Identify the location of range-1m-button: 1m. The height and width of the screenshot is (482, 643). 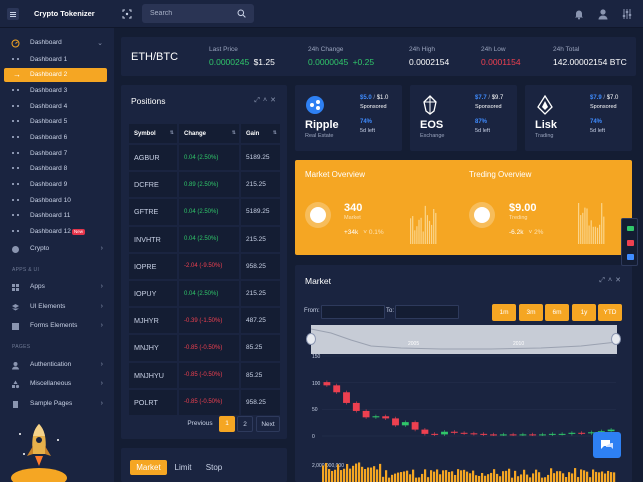
(504, 312).